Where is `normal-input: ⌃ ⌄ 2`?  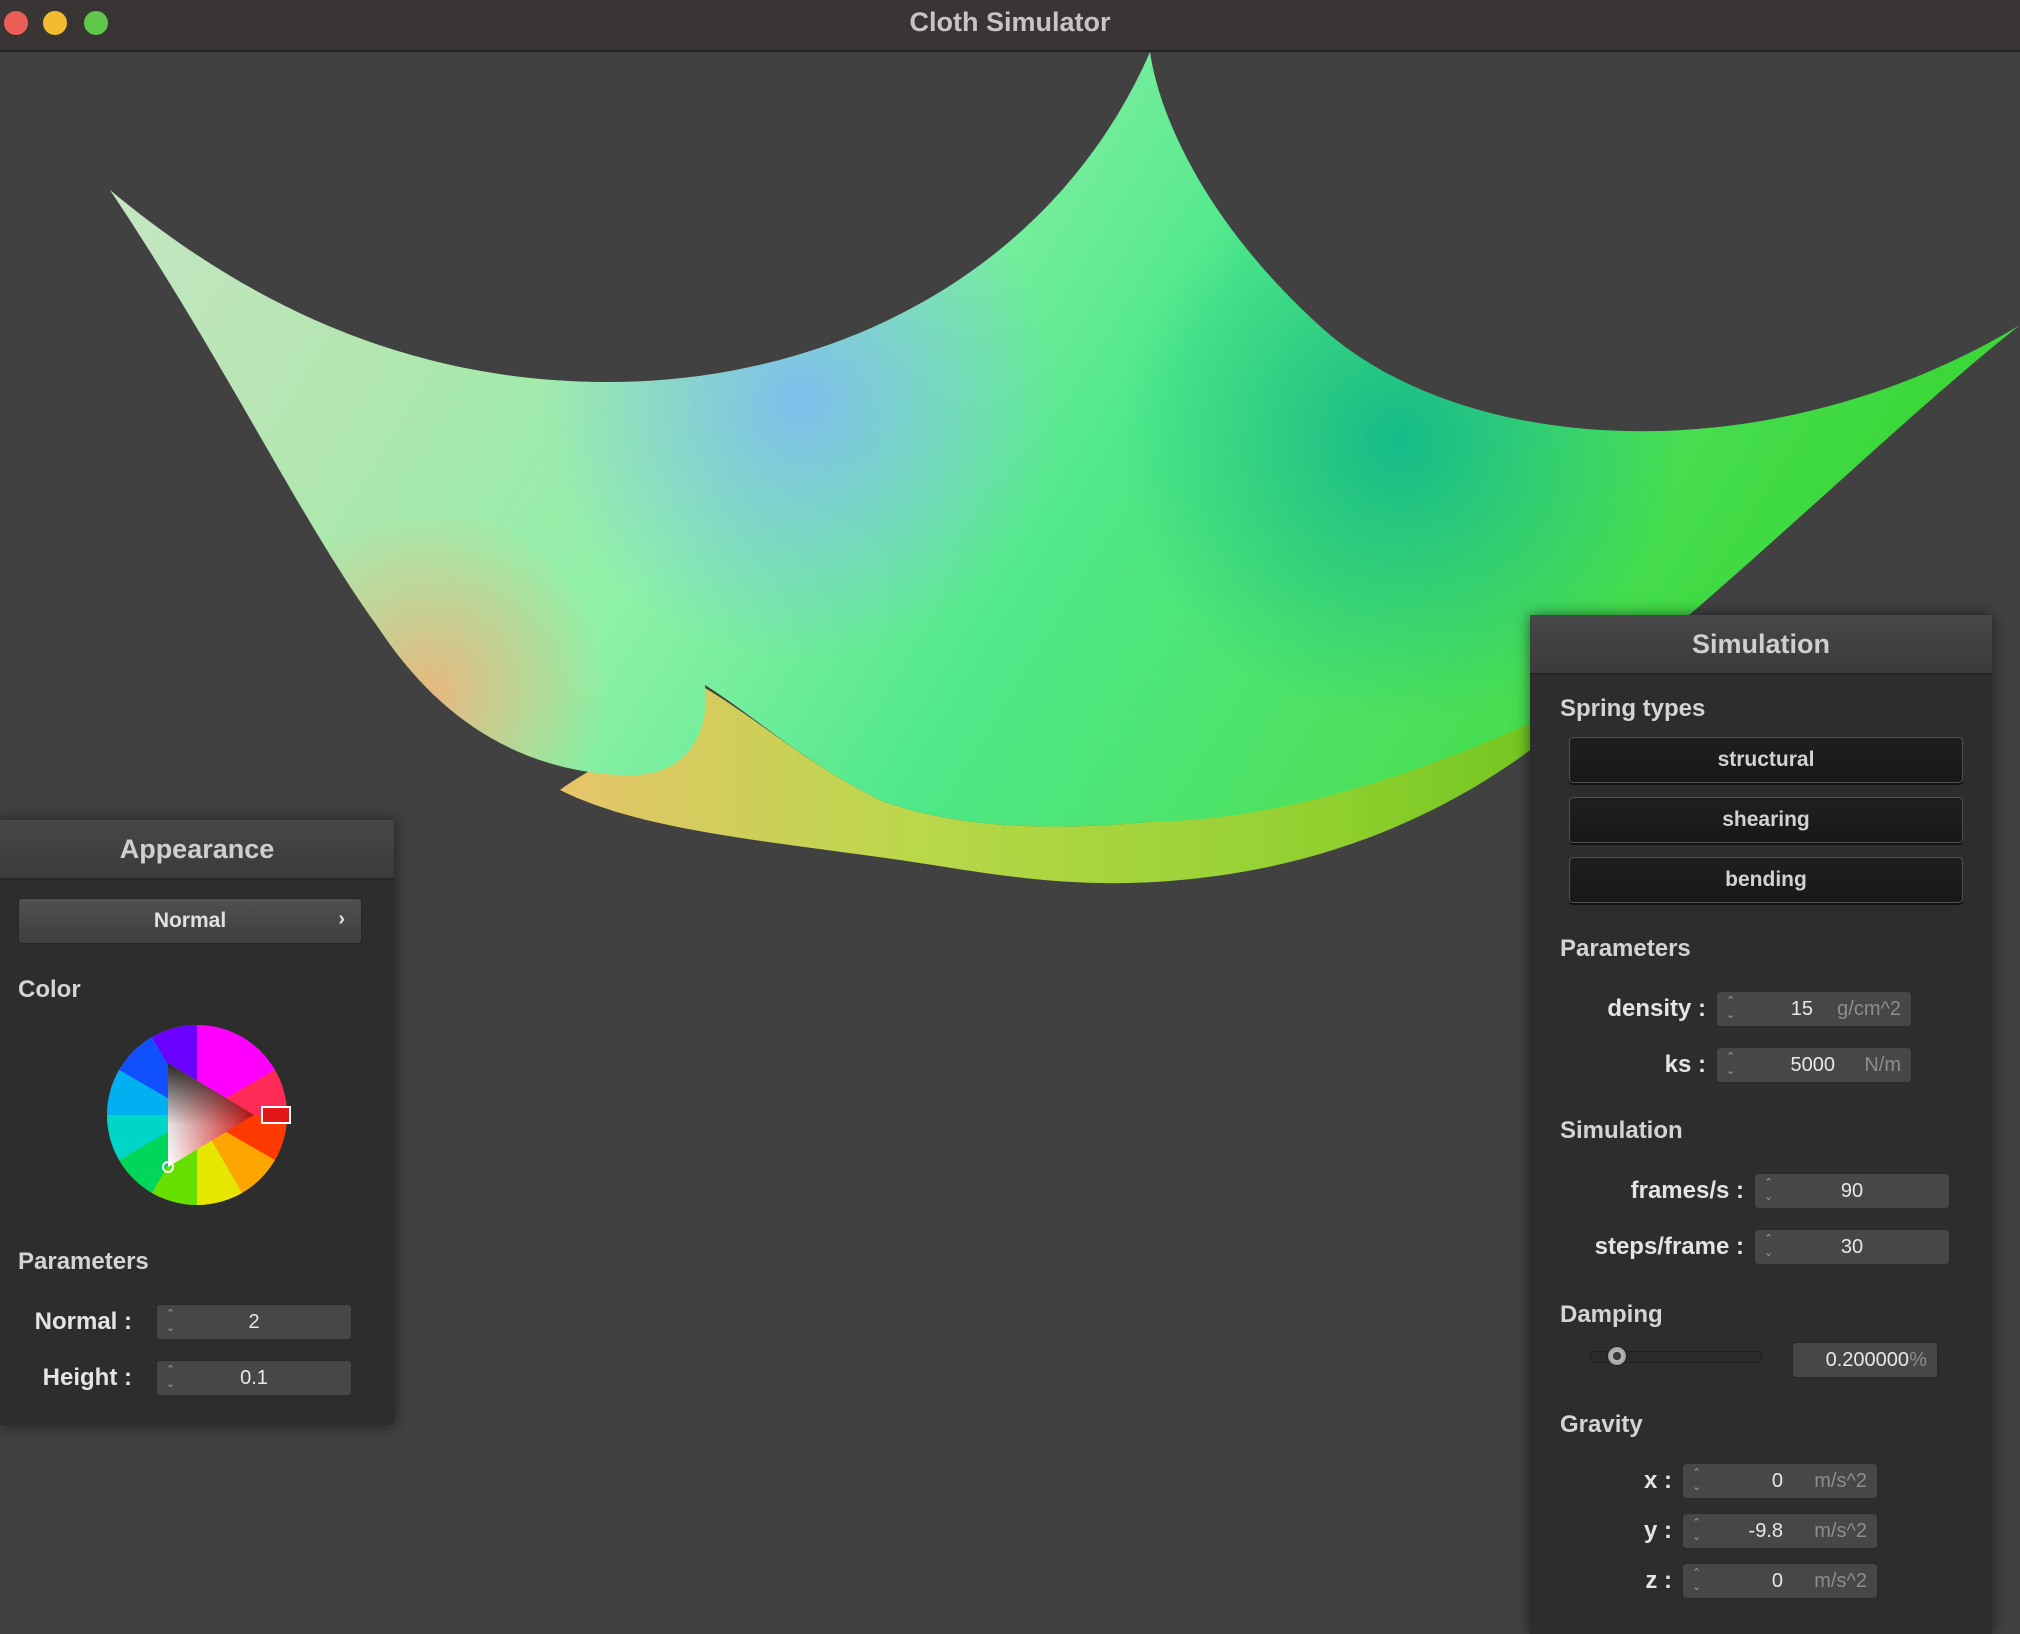
normal-input: ⌃ ⌄ 2 is located at coordinates (254, 1322).